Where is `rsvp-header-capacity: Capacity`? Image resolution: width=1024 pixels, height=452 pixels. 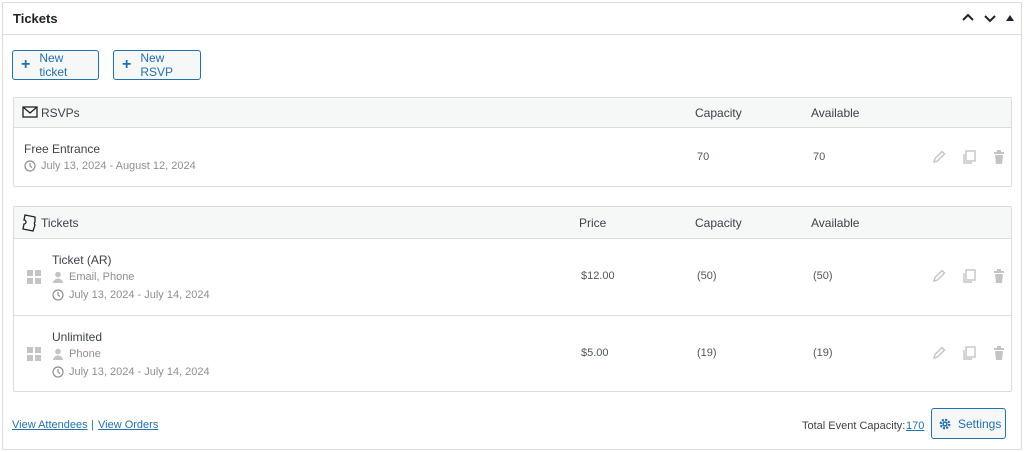
rsvp-header-capacity: Capacity is located at coordinates (718, 113).